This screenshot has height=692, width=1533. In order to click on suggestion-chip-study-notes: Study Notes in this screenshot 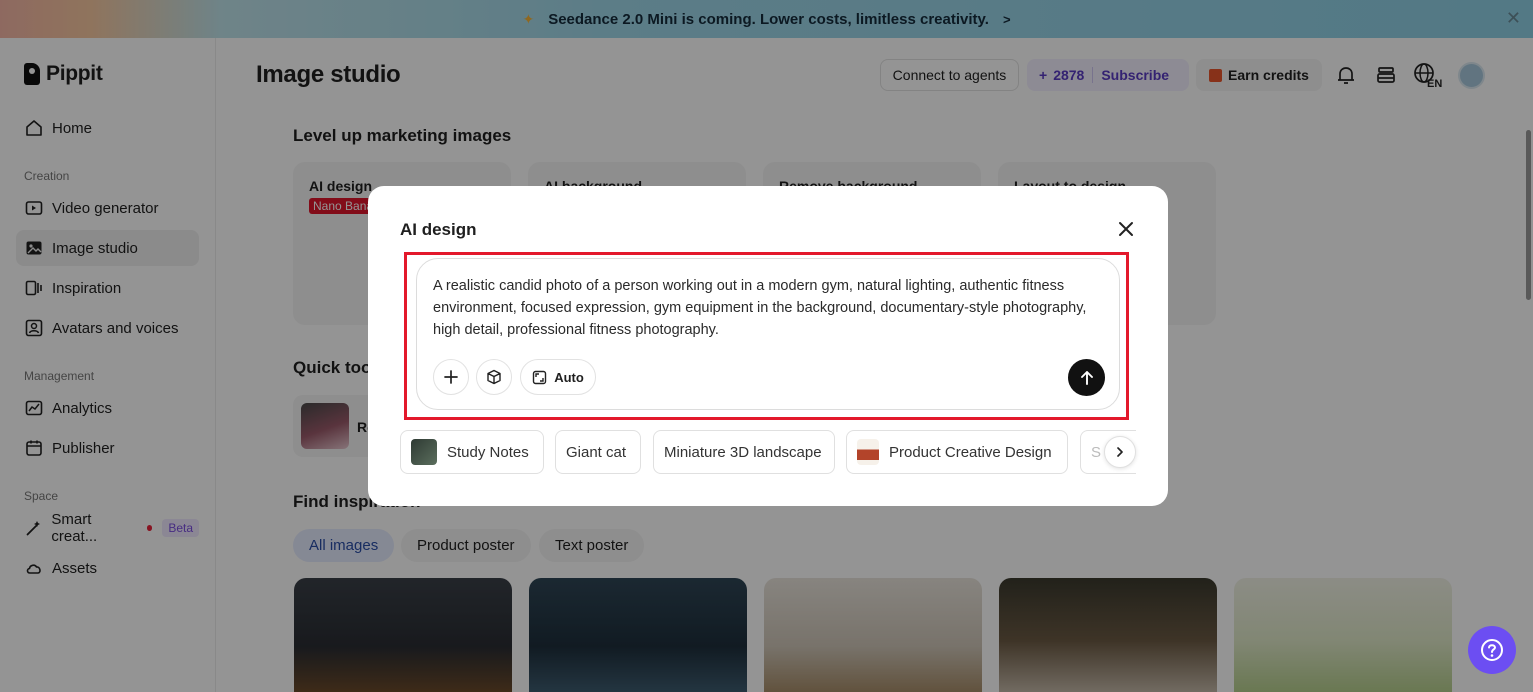, I will do `click(472, 452)`.